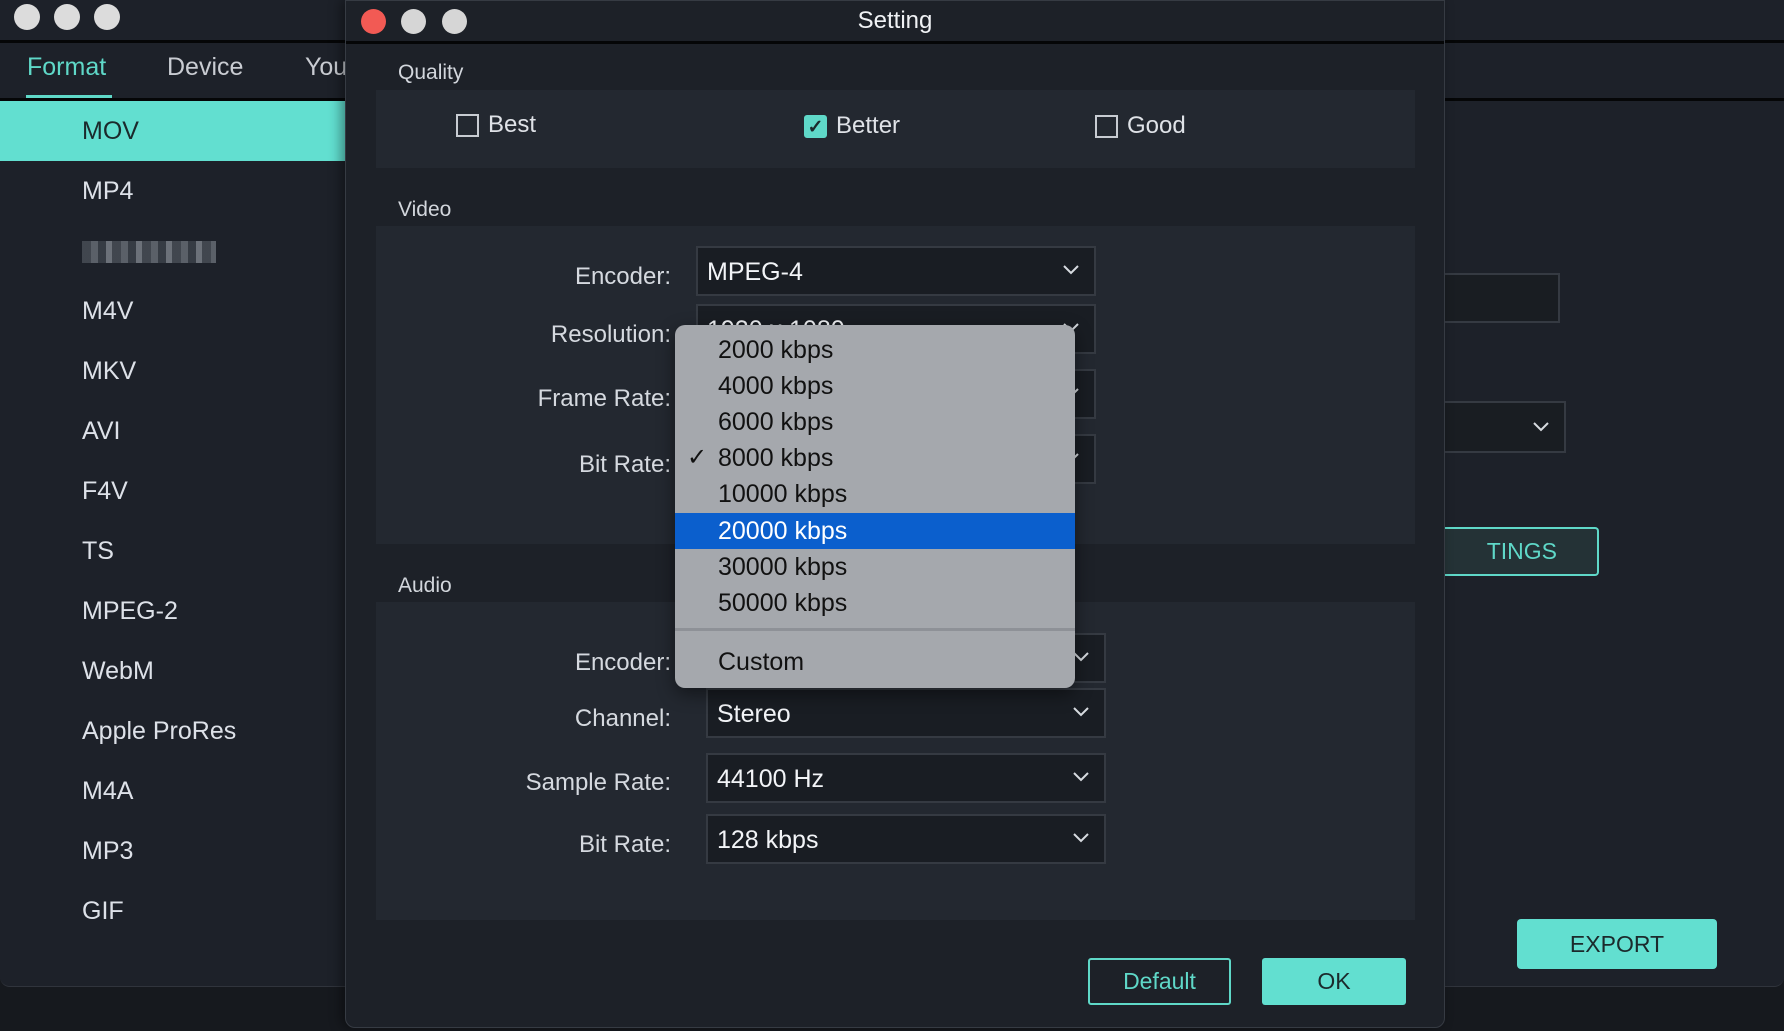  What do you see at coordinates (875, 531) in the screenshot?
I see `menu-item-20000: 20000 kbps` at bounding box center [875, 531].